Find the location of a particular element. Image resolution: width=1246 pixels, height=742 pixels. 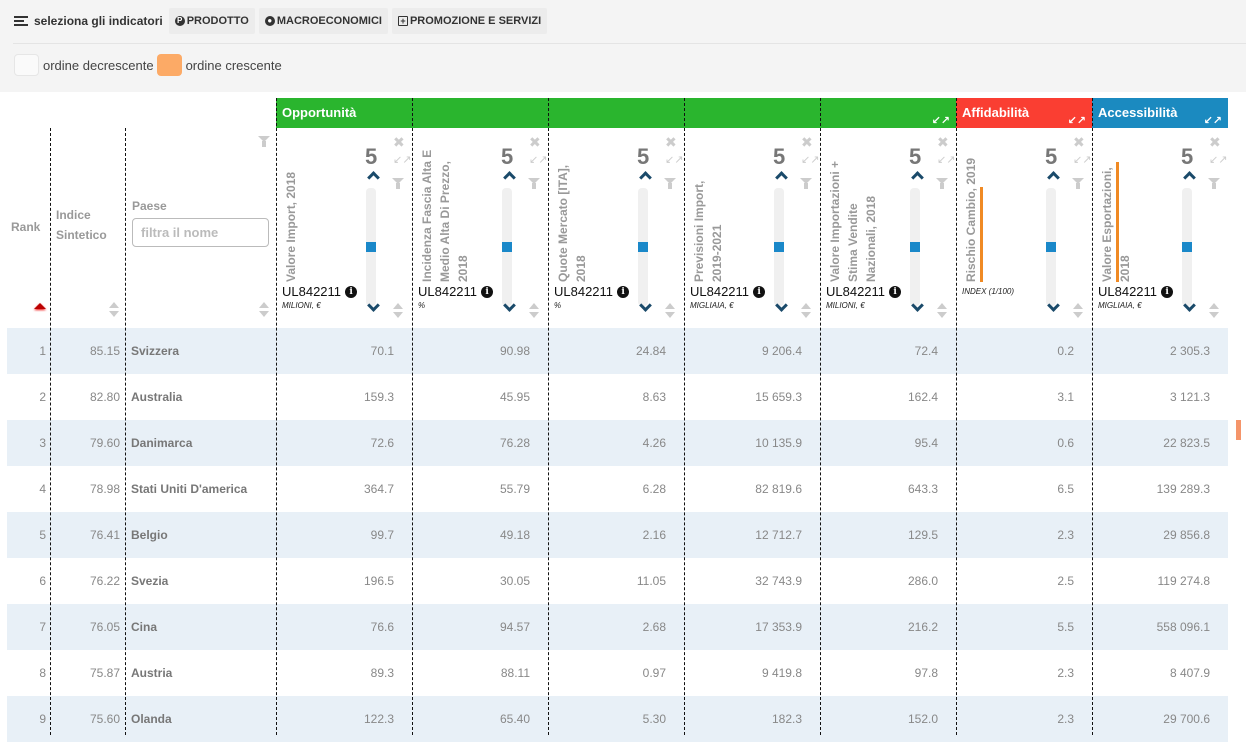

country-filter-input is located at coordinates (200, 232).